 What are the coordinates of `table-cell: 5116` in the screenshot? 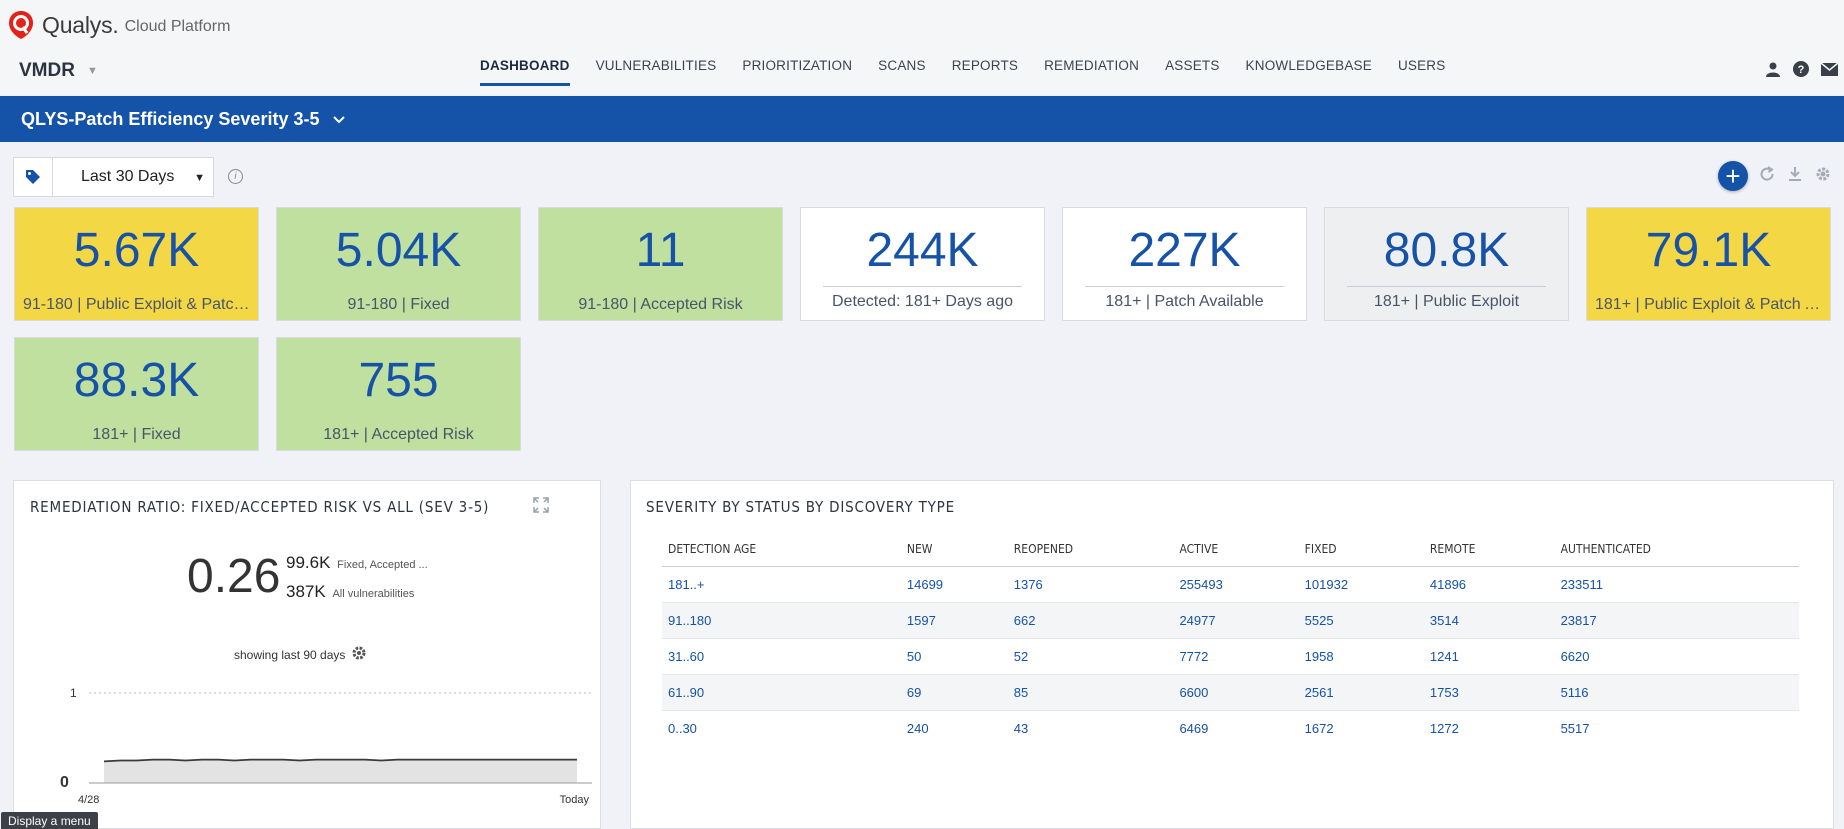 It's located at (1676, 692).